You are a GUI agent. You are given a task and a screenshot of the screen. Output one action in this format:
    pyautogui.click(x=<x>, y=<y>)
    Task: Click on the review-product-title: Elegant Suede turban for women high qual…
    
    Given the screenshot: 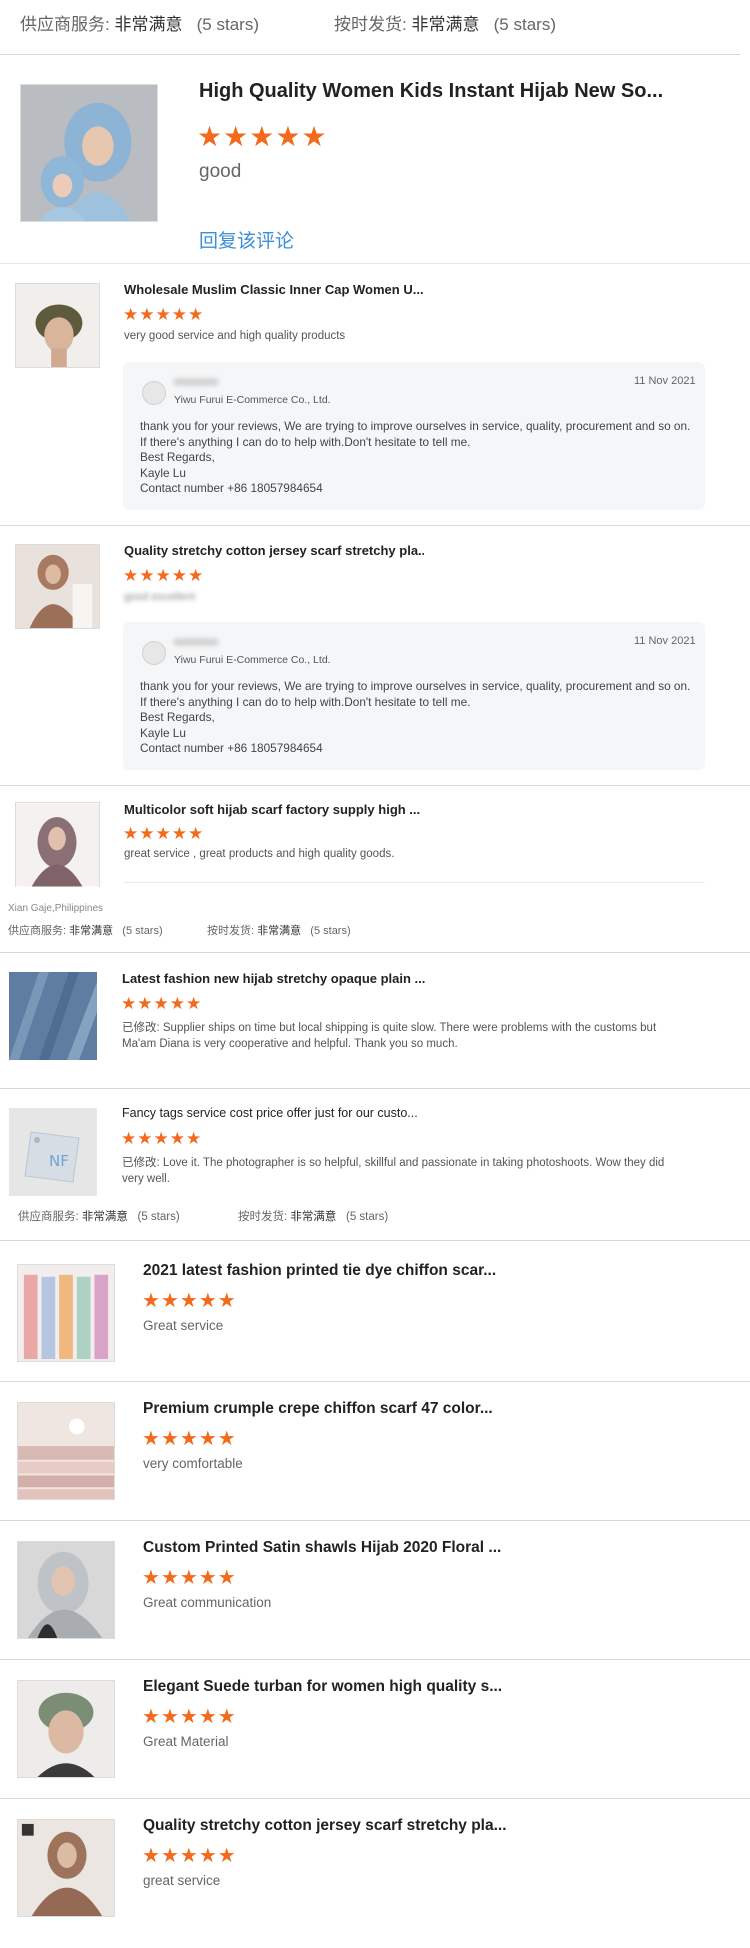 What is the action you would take?
    pyautogui.click(x=333, y=1687)
    